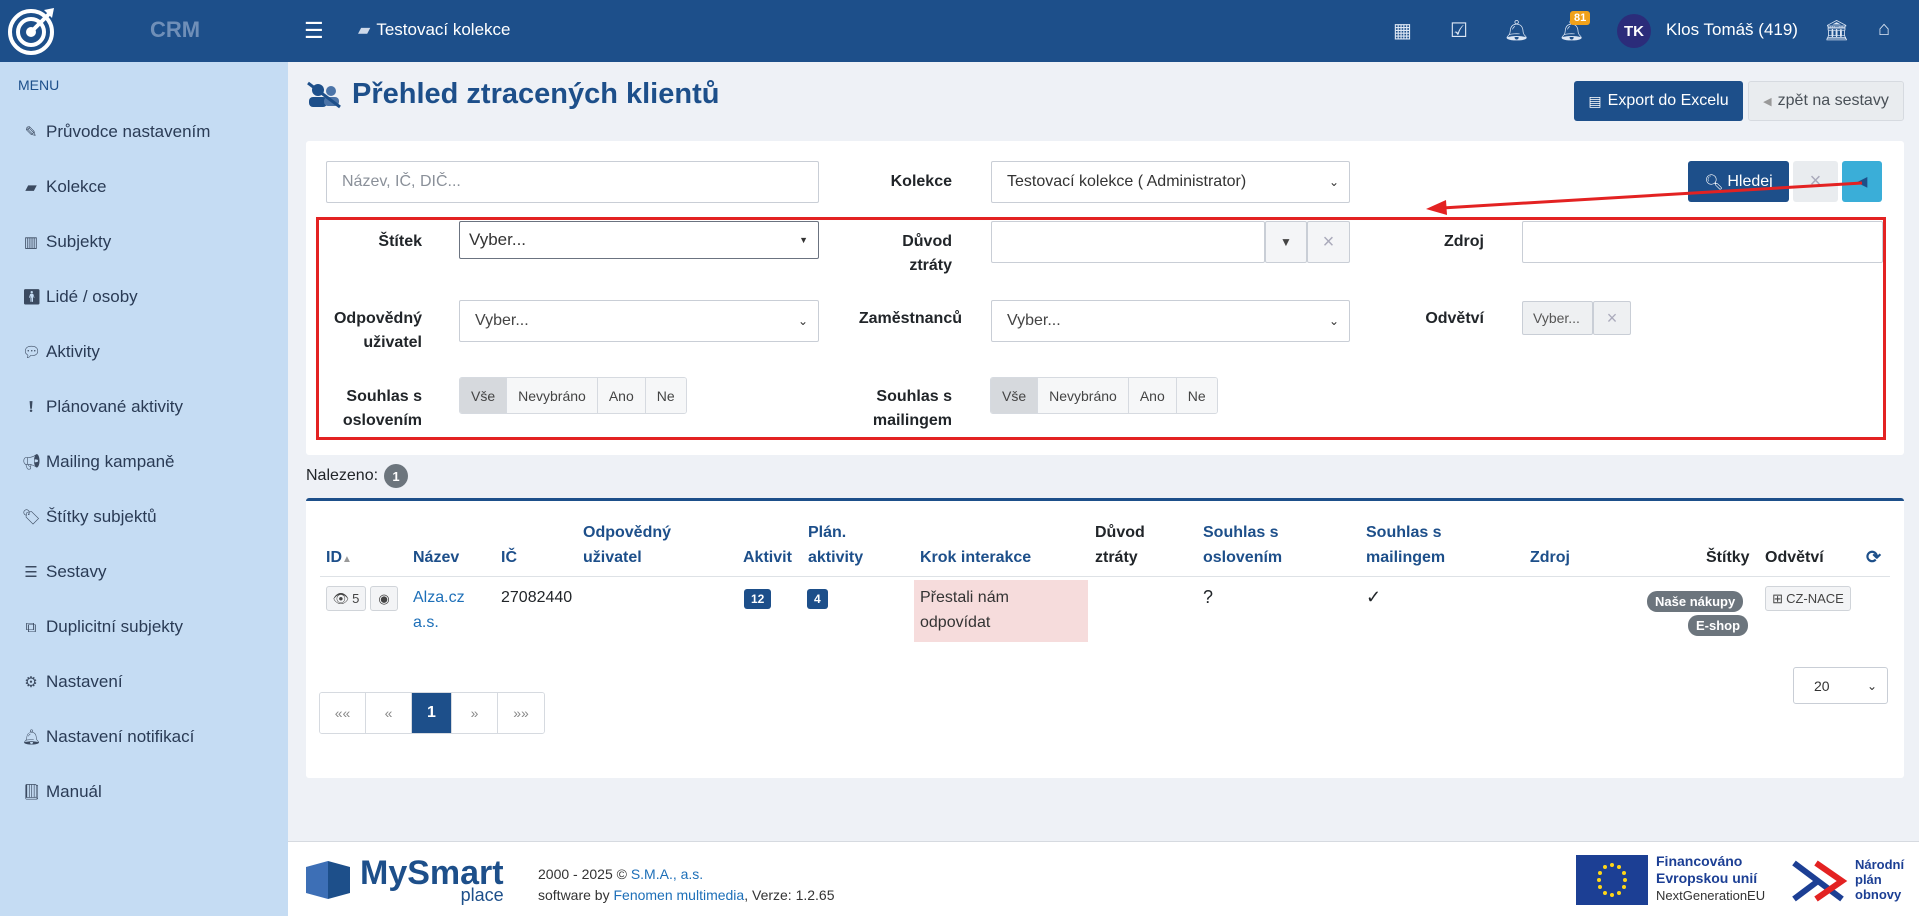 The height and width of the screenshot is (916, 1919). What do you see at coordinates (1105, 576) in the screenshot?
I see `header-divider` at bounding box center [1105, 576].